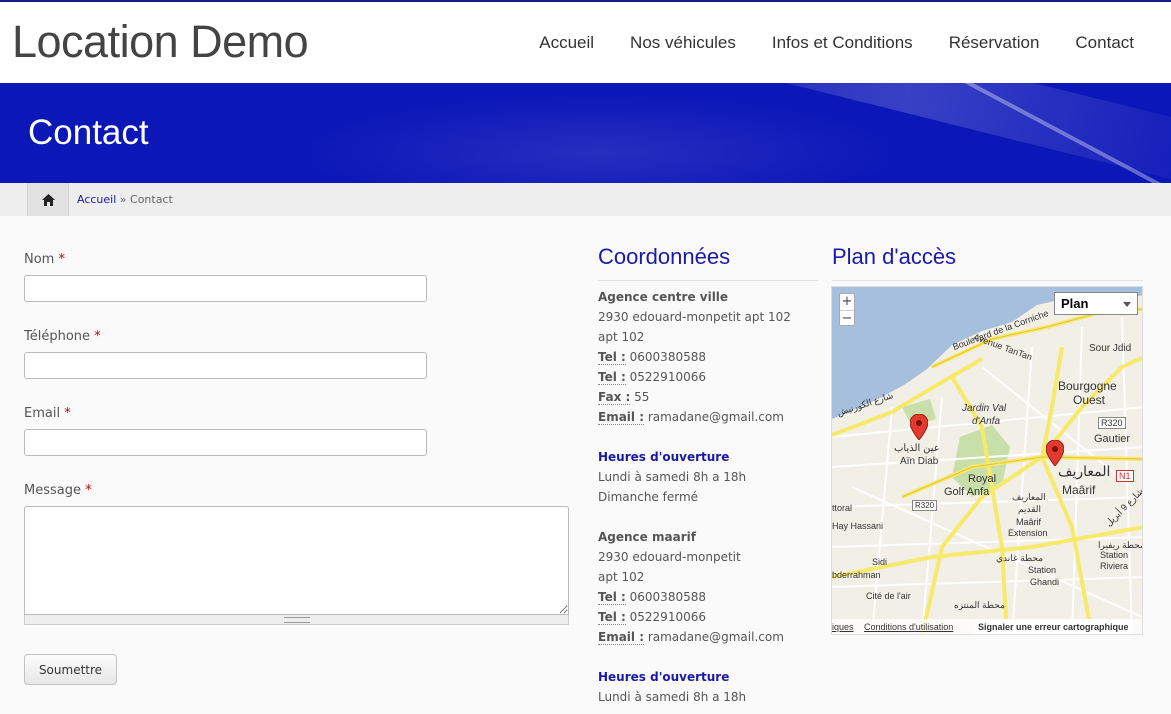 This screenshot has height=714, width=1171. Describe the element at coordinates (1053, 626) in the screenshot. I see `map-report-error-link: Signaler une erreur cartographique` at that location.